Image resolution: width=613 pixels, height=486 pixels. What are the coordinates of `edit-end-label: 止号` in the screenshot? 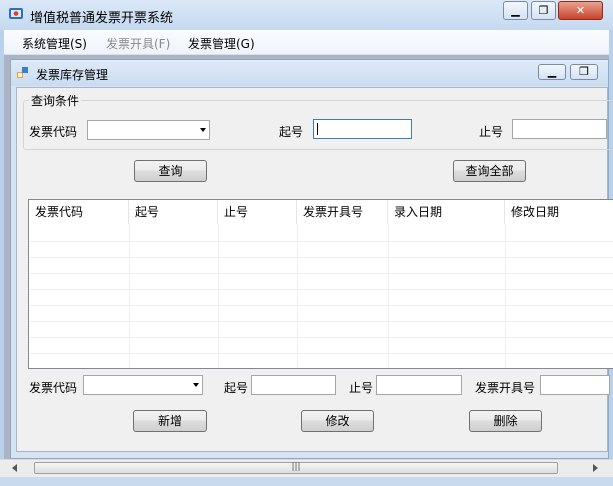 It's located at (361, 388).